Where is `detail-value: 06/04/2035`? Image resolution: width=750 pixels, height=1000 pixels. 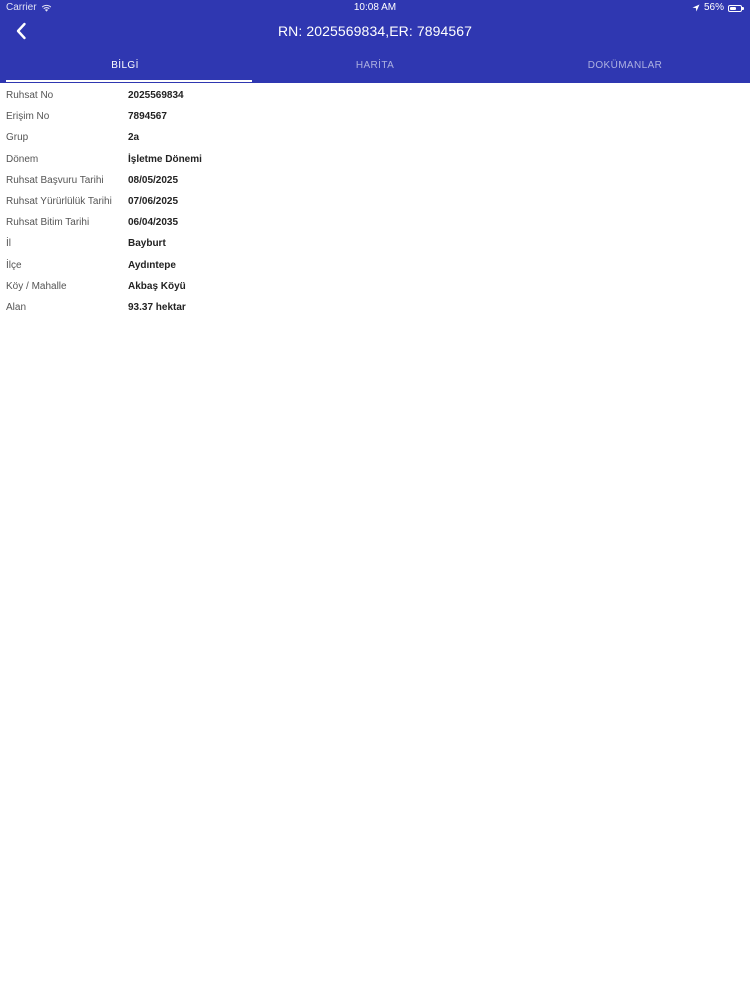 detail-value: 06/04/2035 is located at coordinates (153, 223).